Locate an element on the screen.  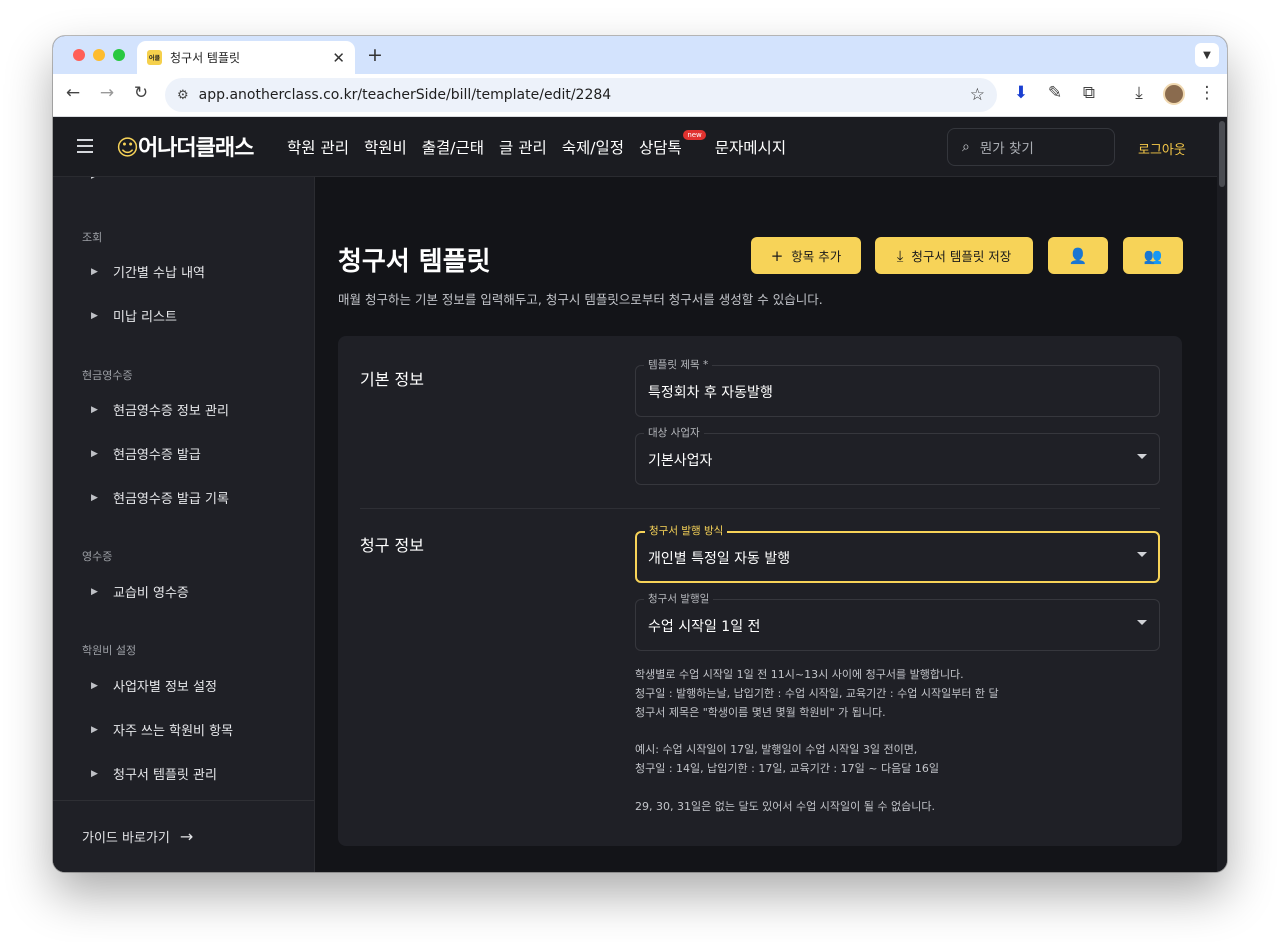
new-badge: new is located at coordinates (694, 135).